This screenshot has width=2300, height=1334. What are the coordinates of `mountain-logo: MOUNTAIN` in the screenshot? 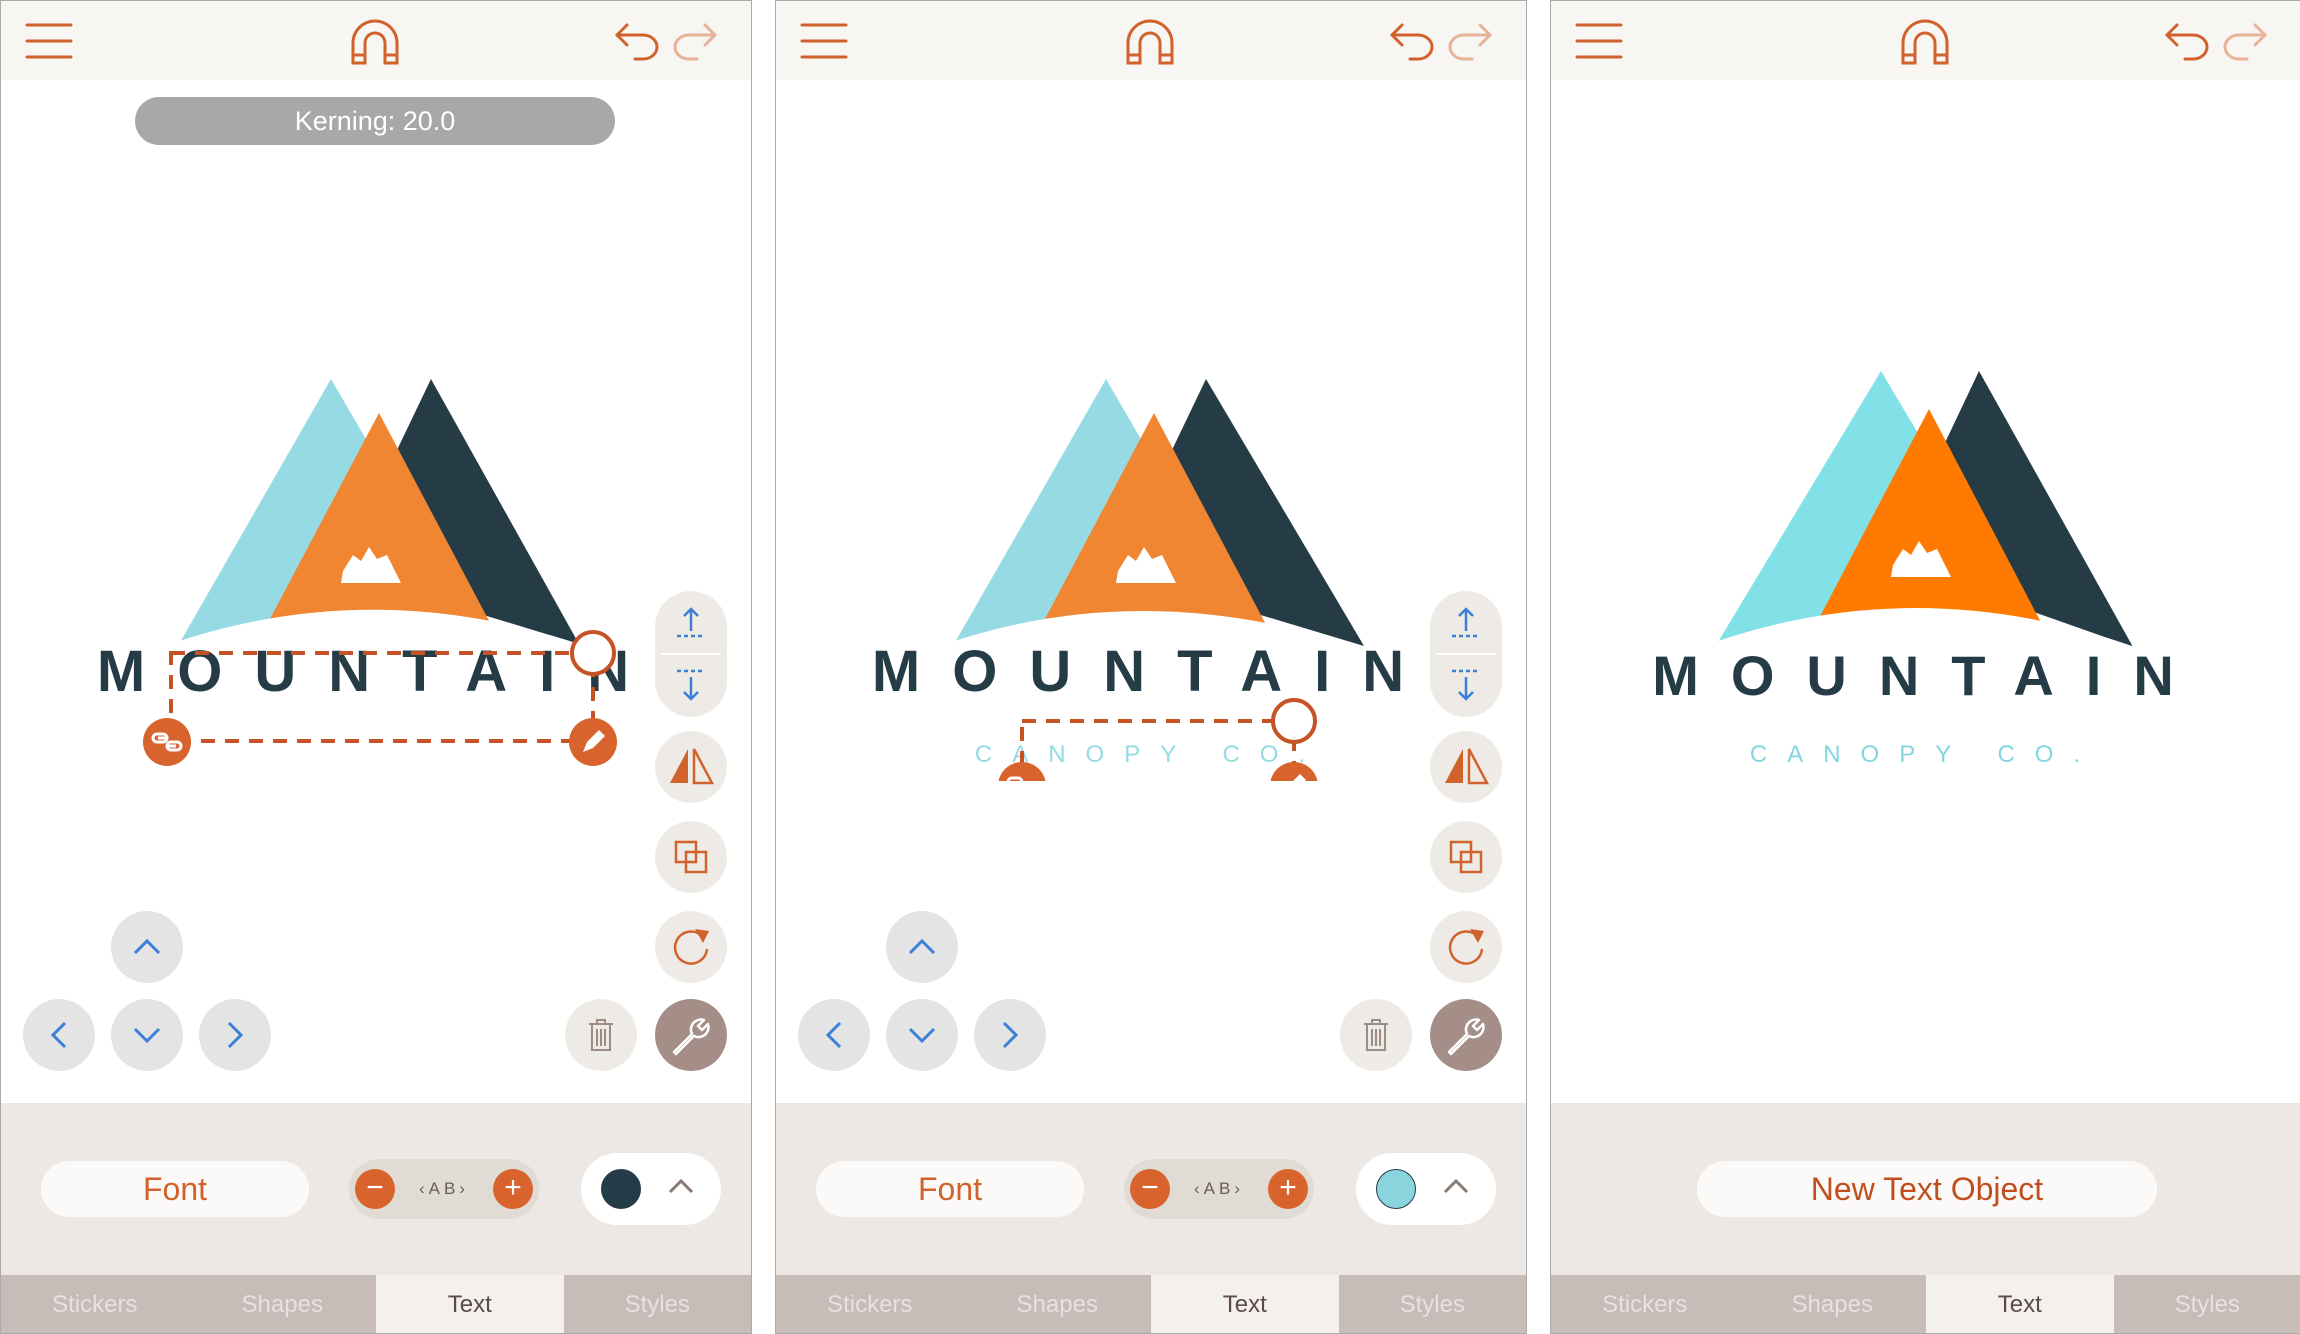 It's located at (376, 571).